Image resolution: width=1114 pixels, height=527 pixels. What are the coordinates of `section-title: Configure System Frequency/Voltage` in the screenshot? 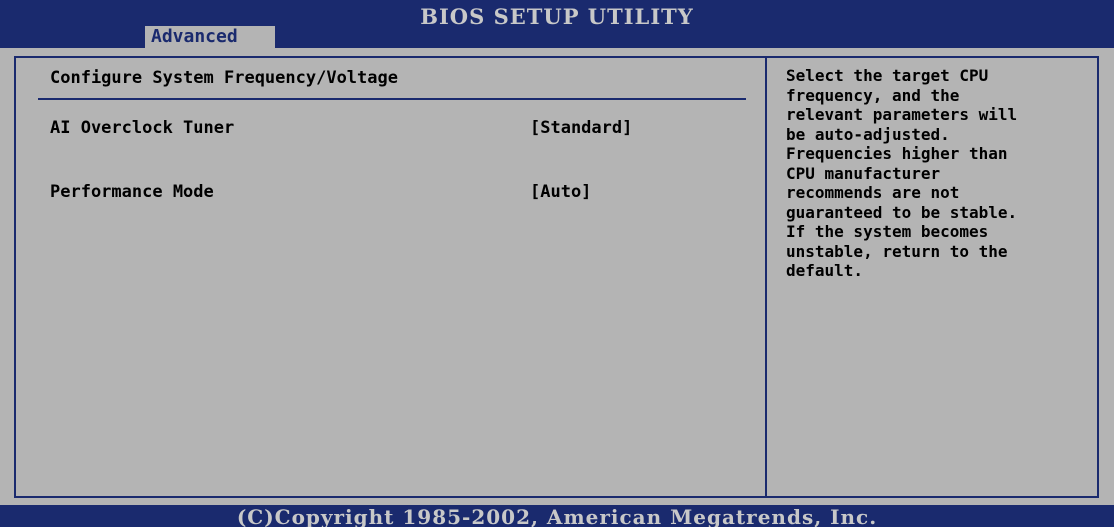 It's located at (224, 78).